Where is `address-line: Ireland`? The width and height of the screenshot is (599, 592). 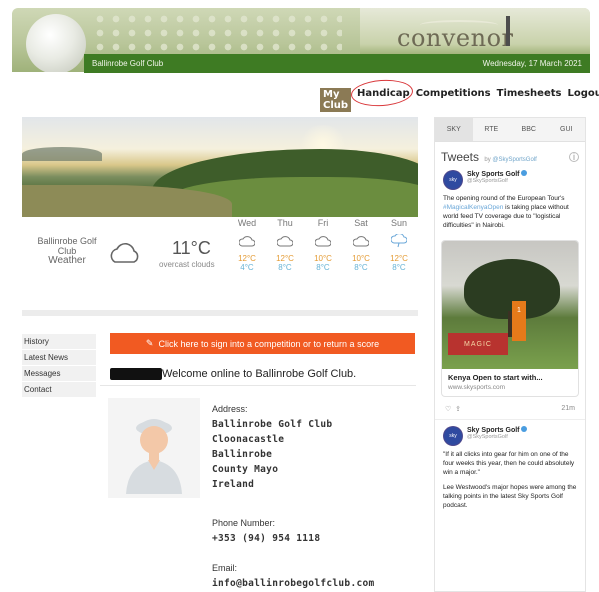 address-line: Ireland is located at coordinates (233, 484).